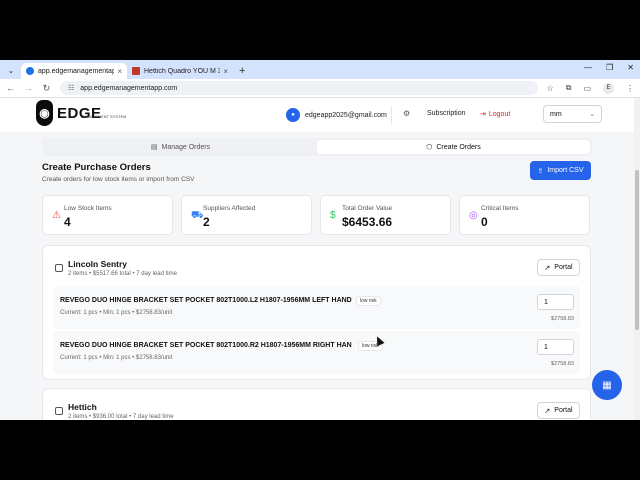 This screenshot has width=640, height=480. Describe the element at coordinates (11, 70) in the screenshot. I see `tab-search-icon: ⌄` at that location.